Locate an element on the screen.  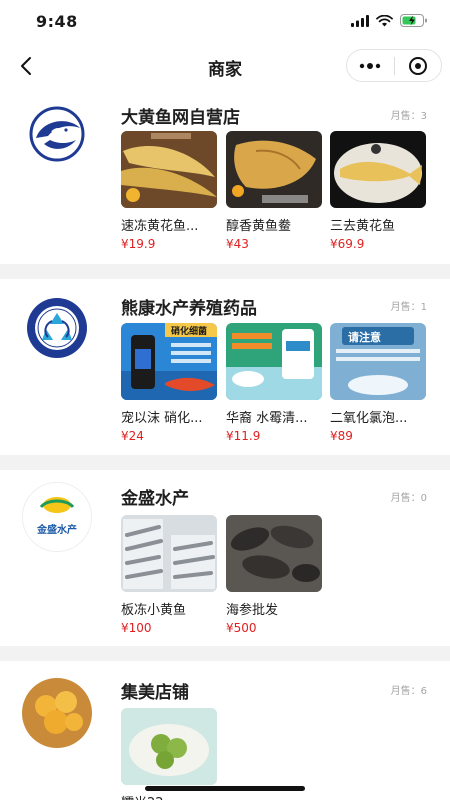
store-name: 金盛水产 is located at coordinates (155, 499).